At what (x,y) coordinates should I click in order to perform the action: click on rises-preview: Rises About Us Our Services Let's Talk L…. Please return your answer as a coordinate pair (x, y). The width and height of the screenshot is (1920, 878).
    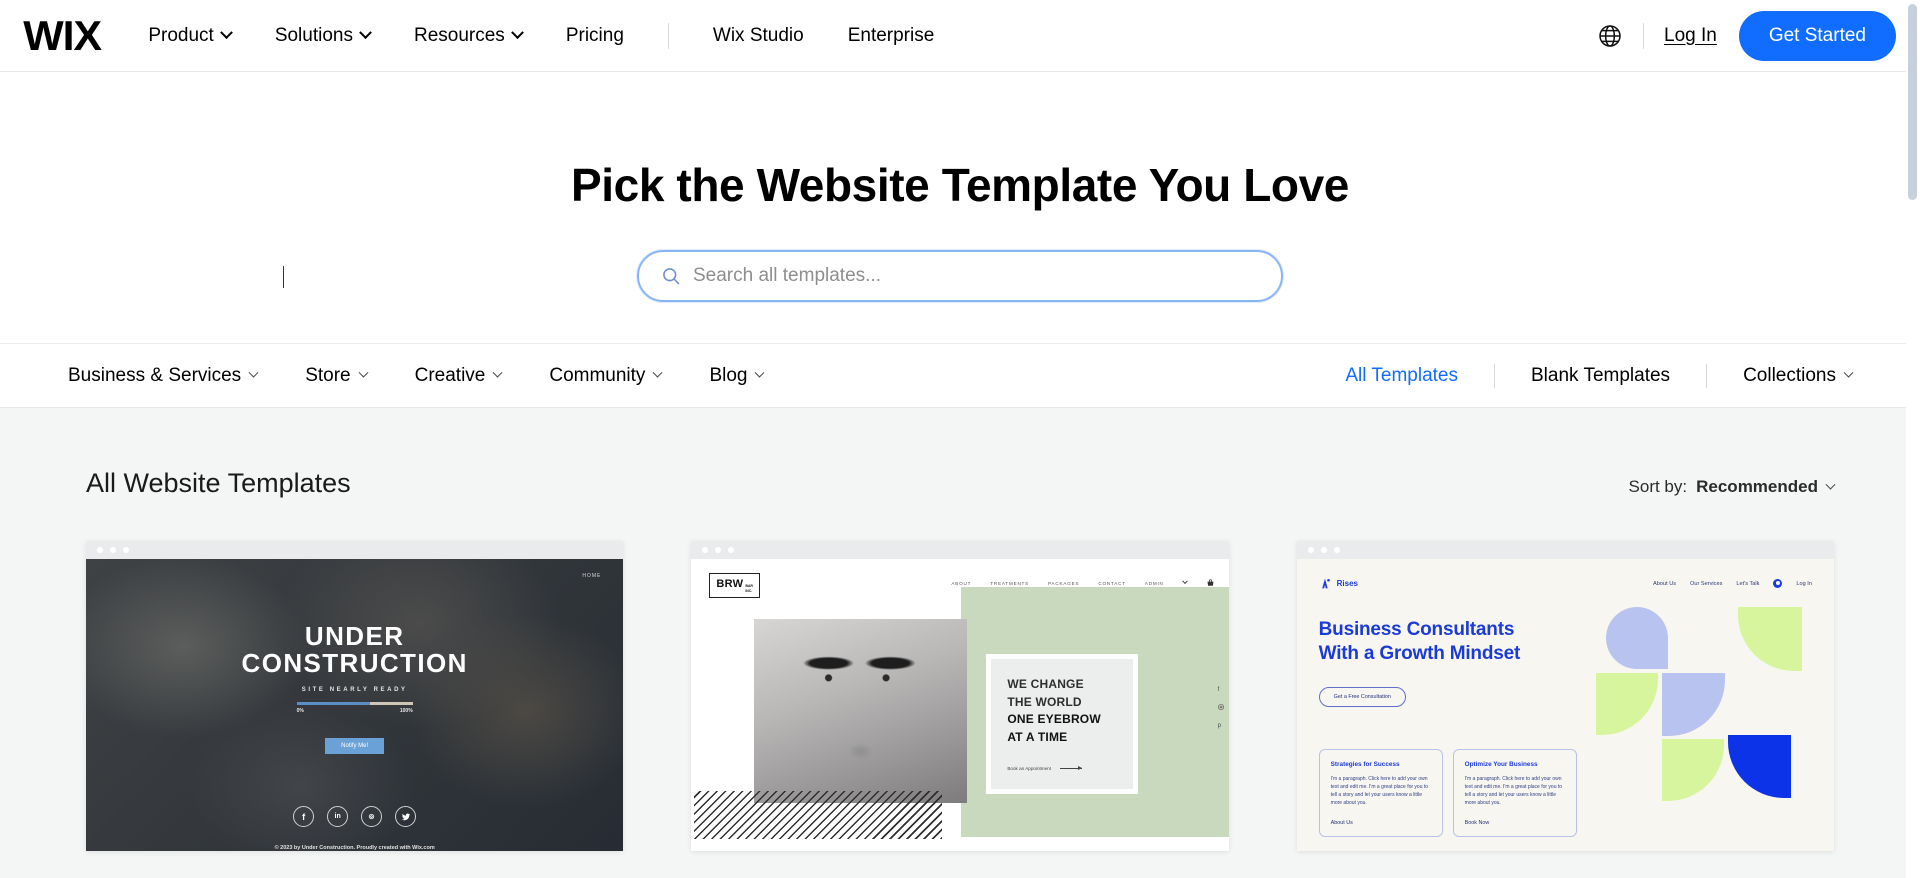
    Looking at the image, I should click on (1565, 705).